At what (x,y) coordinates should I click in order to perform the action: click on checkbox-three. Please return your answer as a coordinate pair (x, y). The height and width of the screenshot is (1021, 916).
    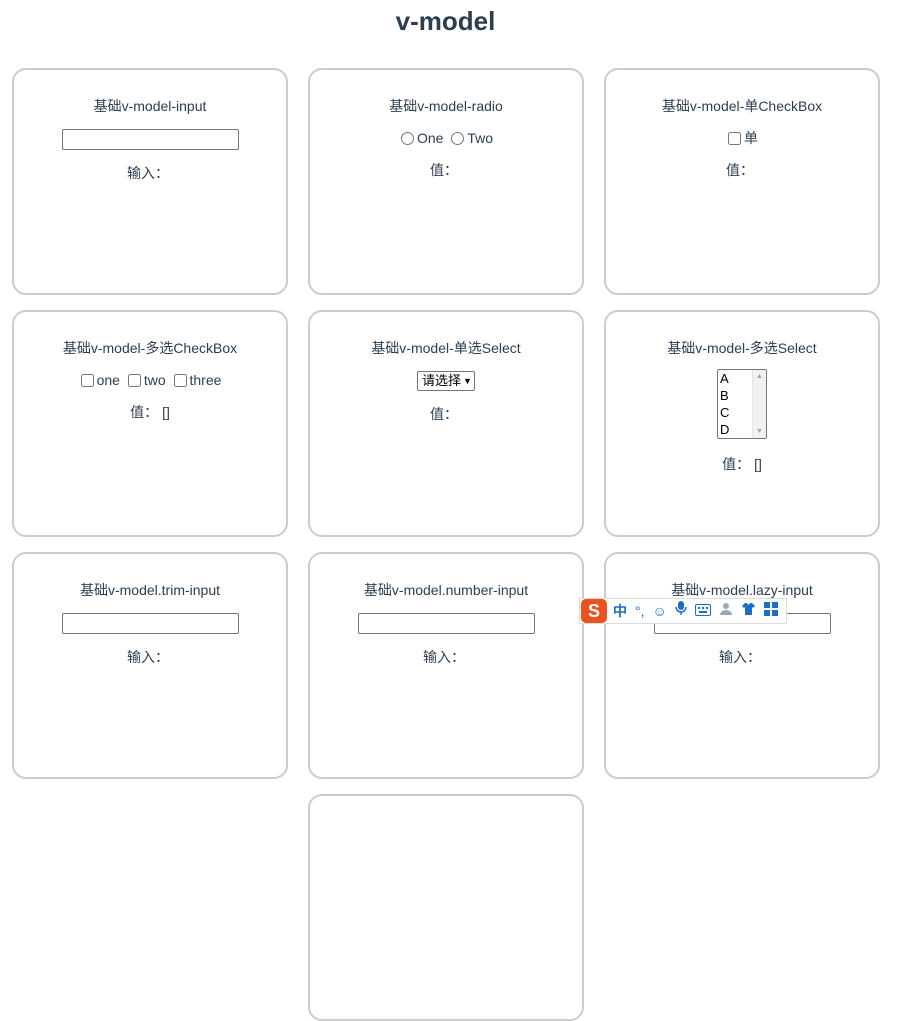
    Looking at the image, I should click on (180, 380).